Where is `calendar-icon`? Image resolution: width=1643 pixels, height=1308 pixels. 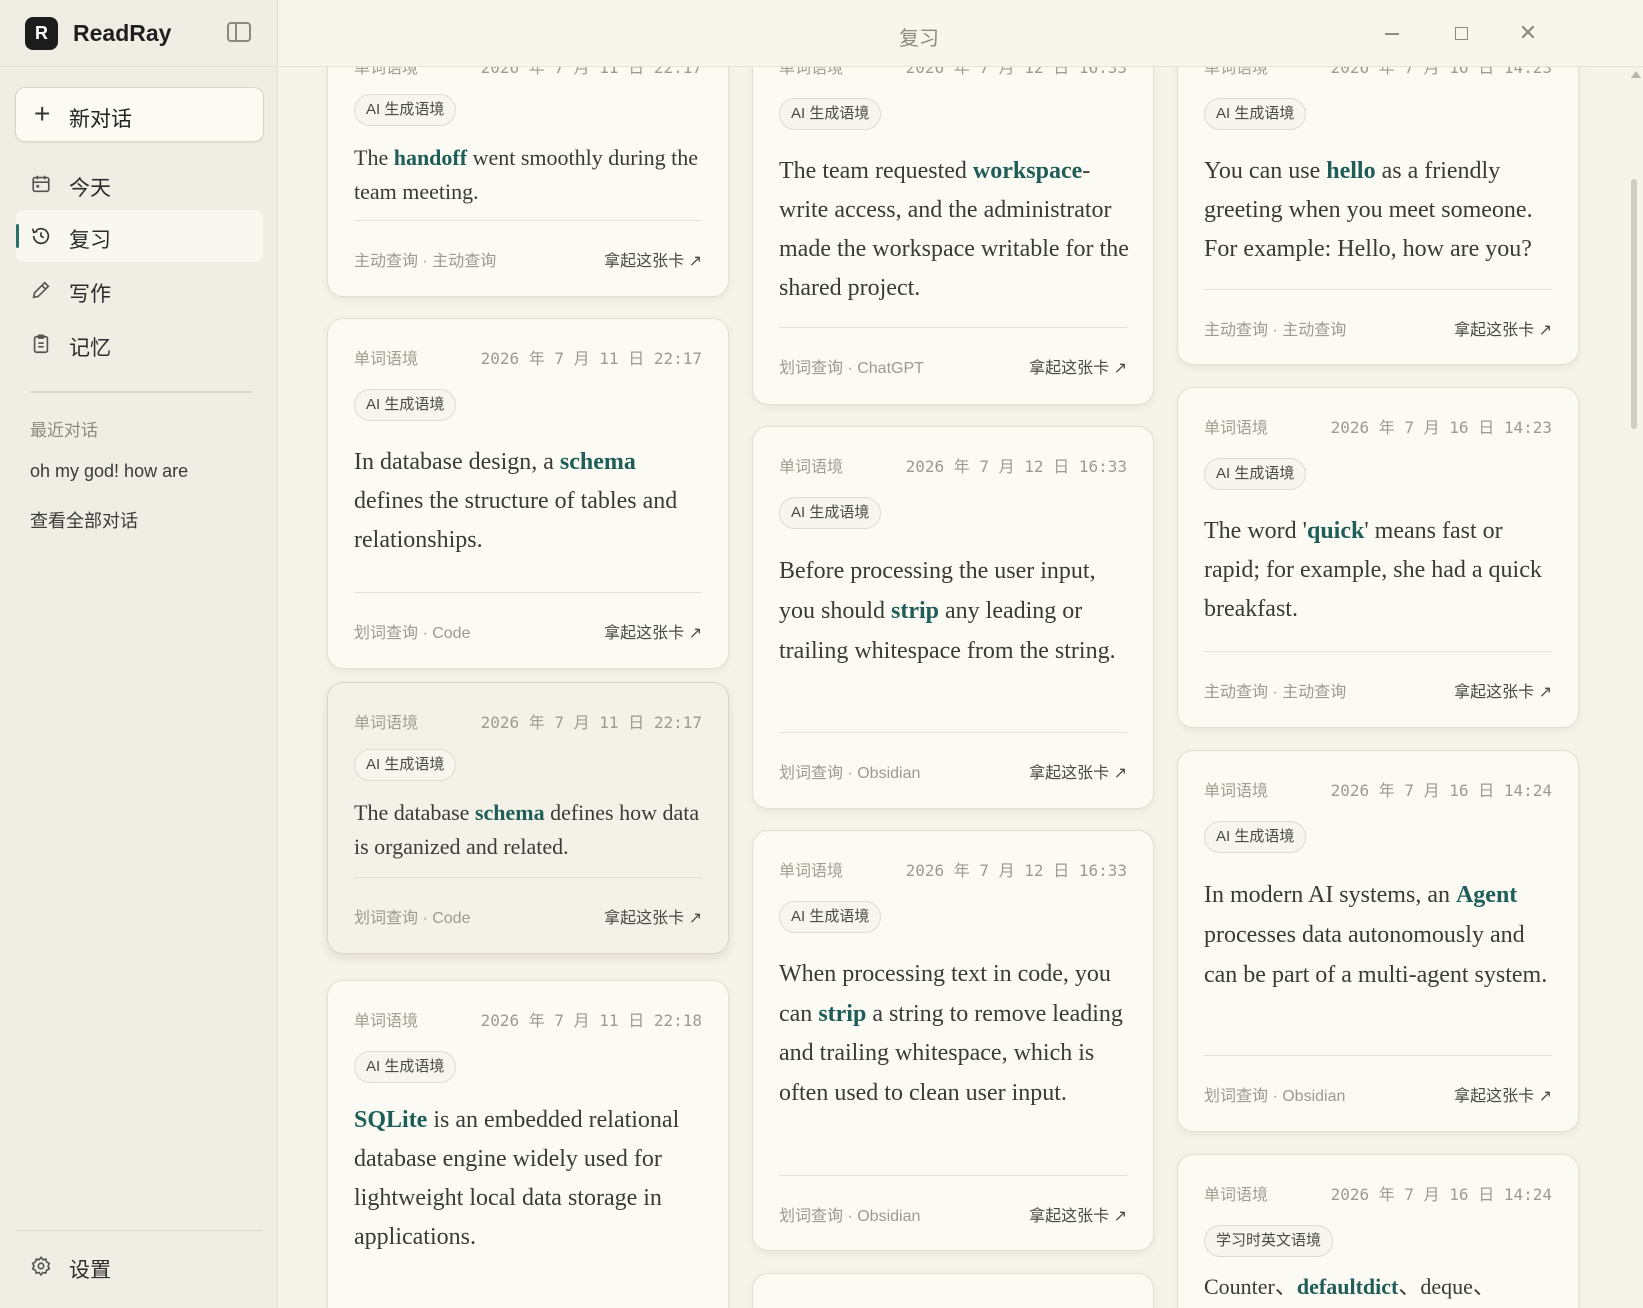
calendar-icon is located at coordinates (41, 184).